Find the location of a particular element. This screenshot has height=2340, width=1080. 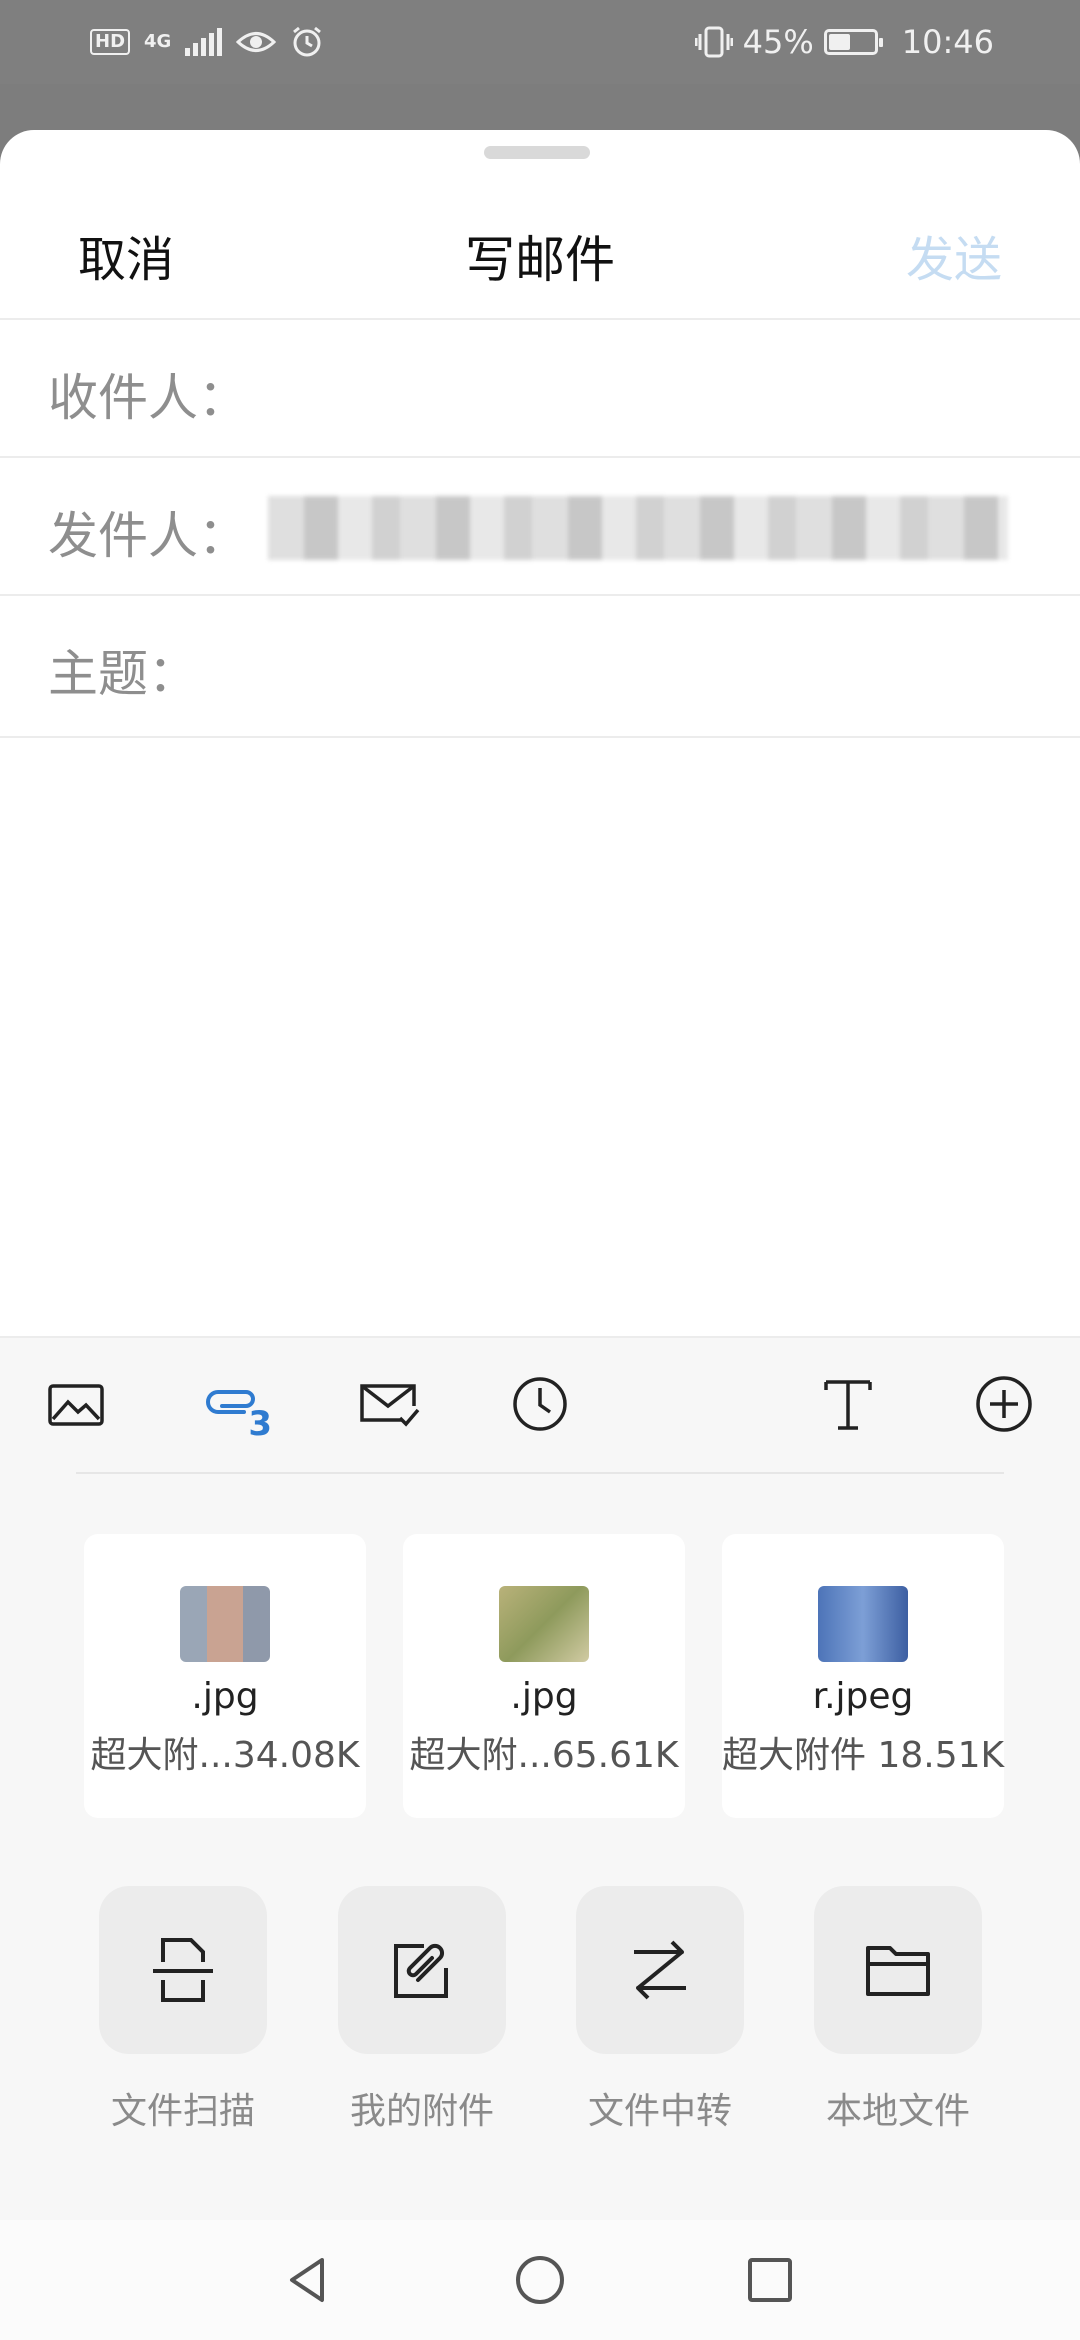

attachment-card: .jpg 超大附...65.61K is located at coordinates (544, 1676).